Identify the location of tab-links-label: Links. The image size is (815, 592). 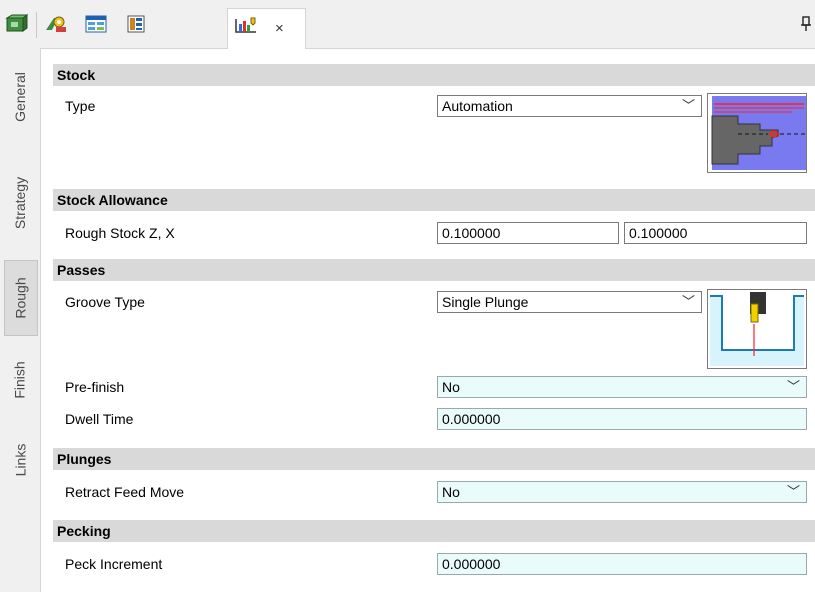
(20, 460).